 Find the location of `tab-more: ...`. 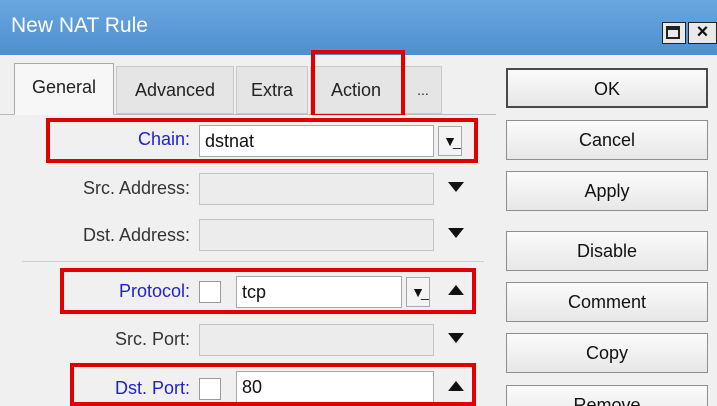

tab-more: ... is located at coordinates (423, 90).